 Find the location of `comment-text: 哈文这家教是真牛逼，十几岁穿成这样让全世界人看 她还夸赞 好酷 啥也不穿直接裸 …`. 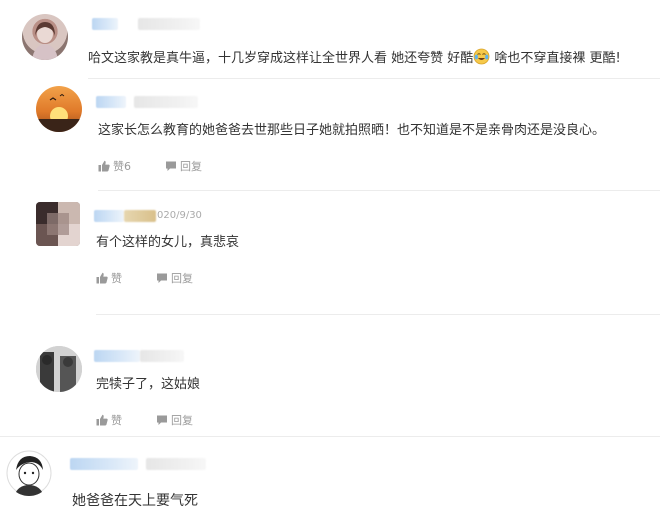

comment-text: 哈文这家教是真牛逼，十几岁穿成这样让全世界人看 她还夸赞 好酷 啥也不穿直接裸 … is located at coordinates (354, 59).